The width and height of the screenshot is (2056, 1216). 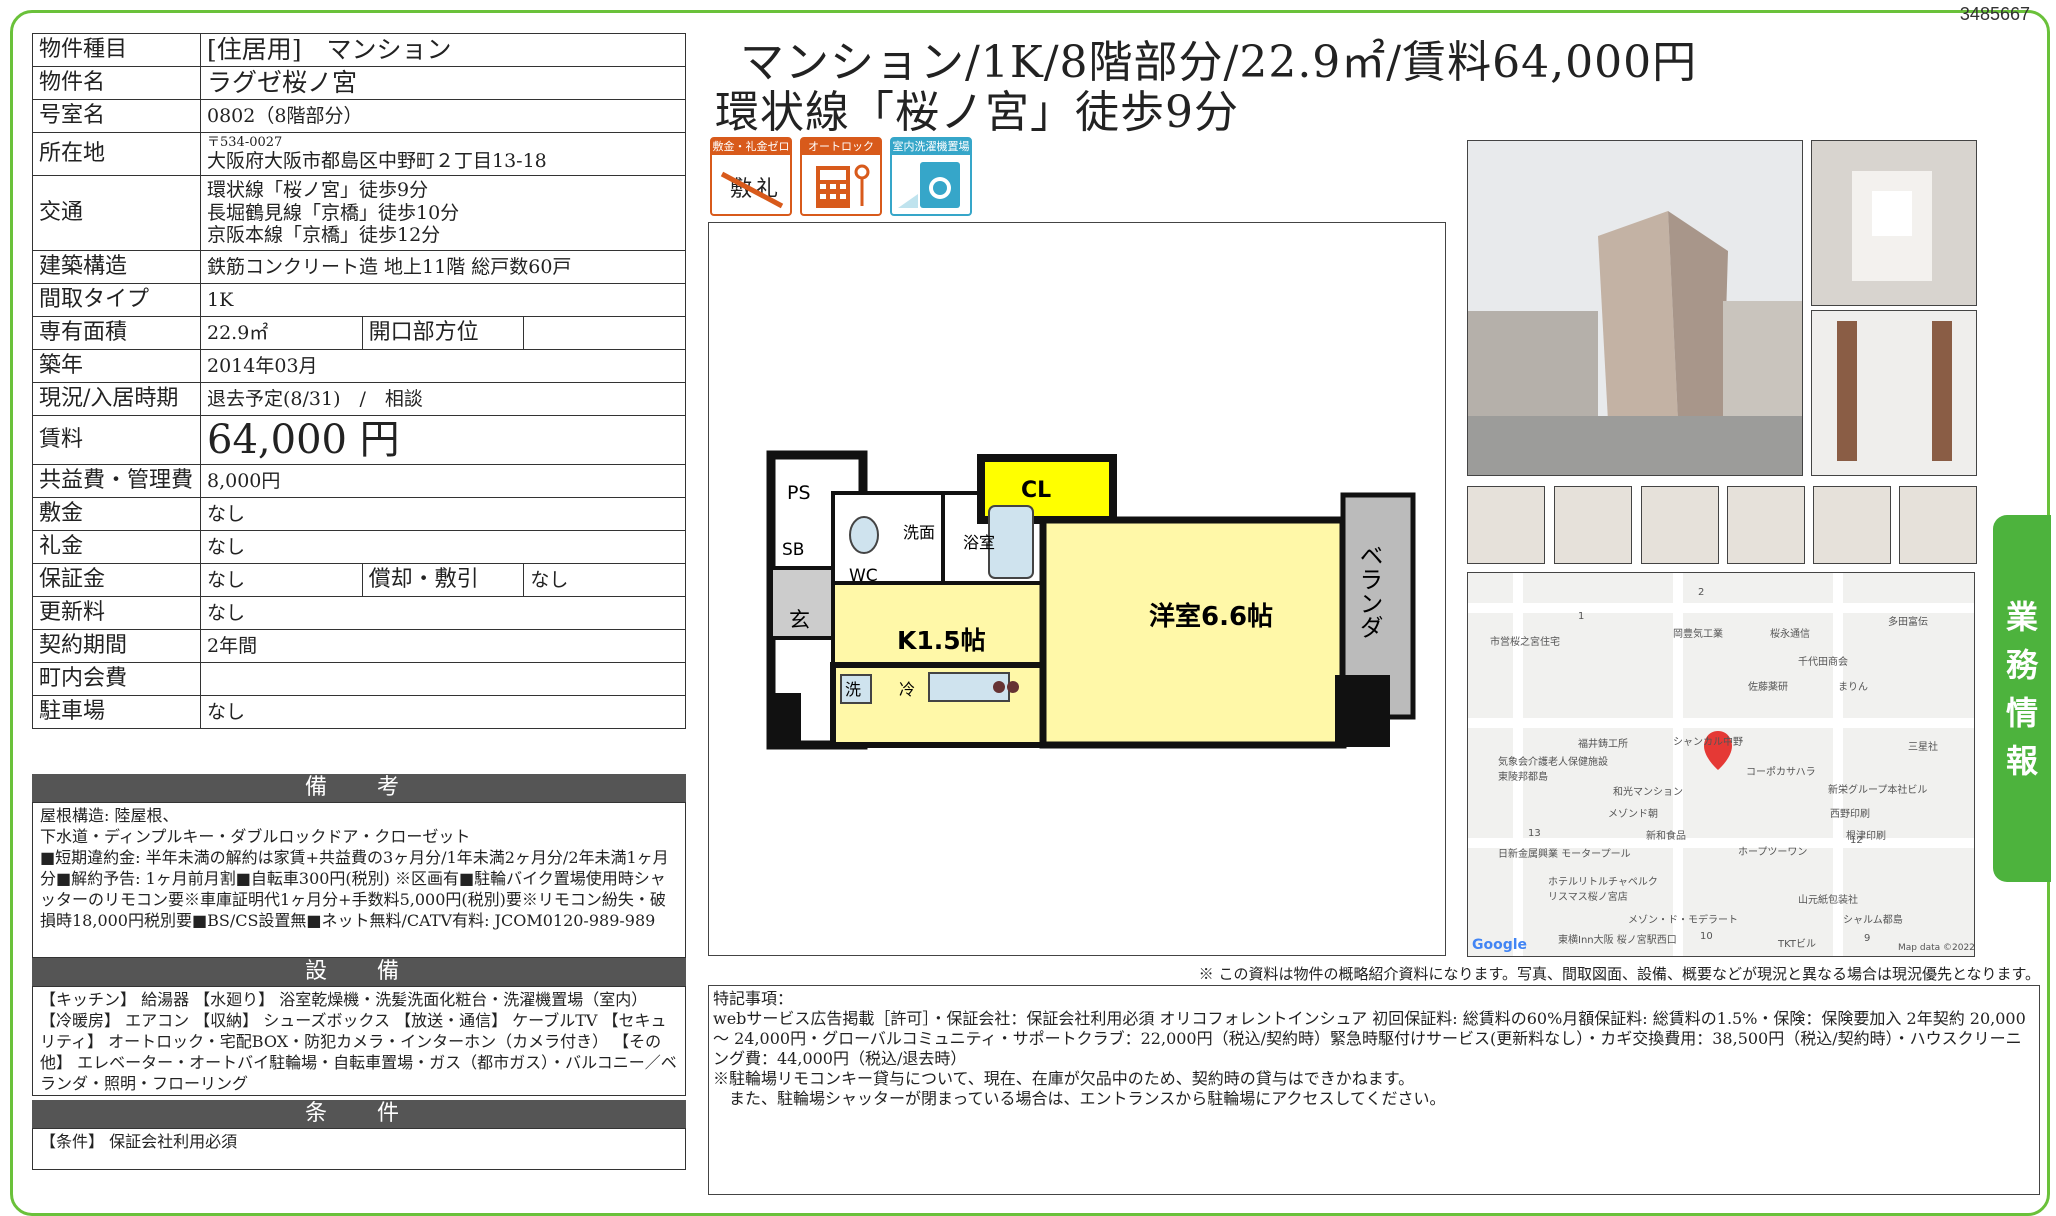 I want to click on row-label: 賃料, so click(x=116, y=440).